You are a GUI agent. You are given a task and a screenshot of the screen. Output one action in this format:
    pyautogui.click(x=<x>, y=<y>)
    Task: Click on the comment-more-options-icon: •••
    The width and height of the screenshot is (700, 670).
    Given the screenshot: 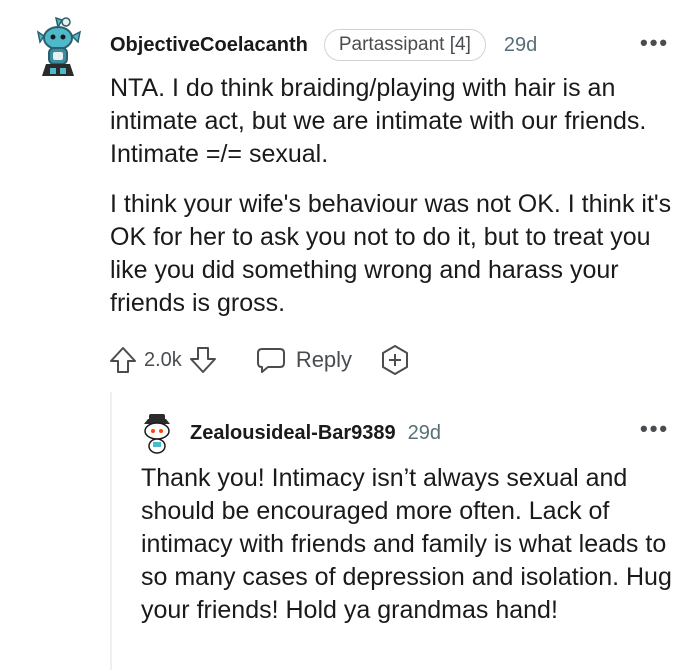 What is the action you would take?
    pyautogui.click(x=654, y=43)
    